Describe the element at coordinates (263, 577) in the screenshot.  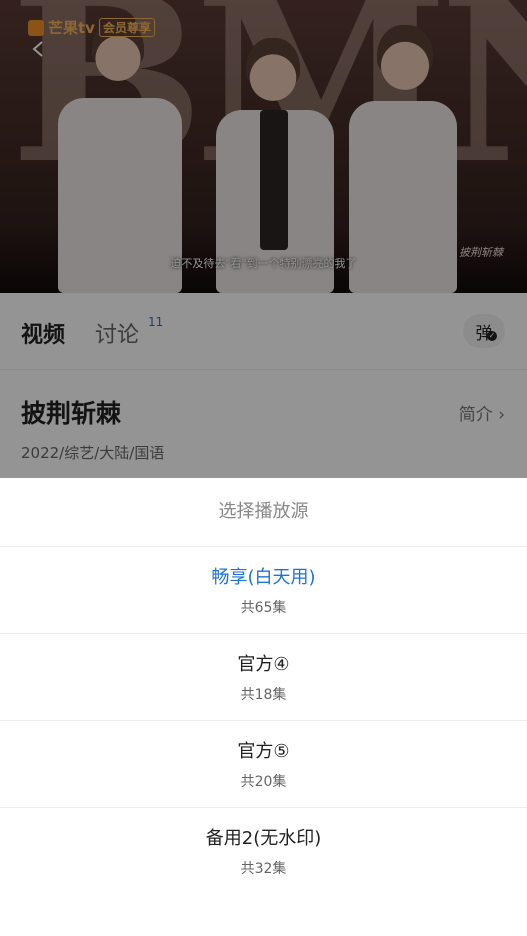
I see `source-name: 畅享(白天用)` at that location.